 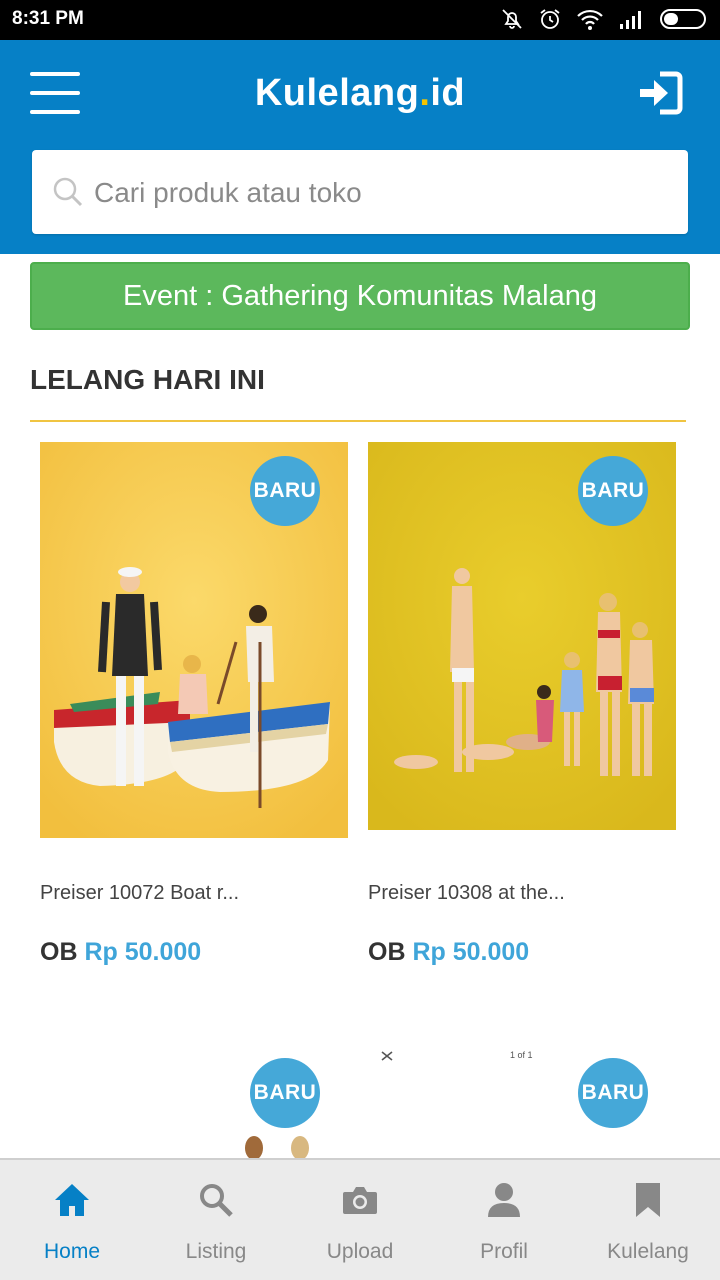 I want to click on nav-kulelang-label: Kulelang, so click(x=648, y=1251).